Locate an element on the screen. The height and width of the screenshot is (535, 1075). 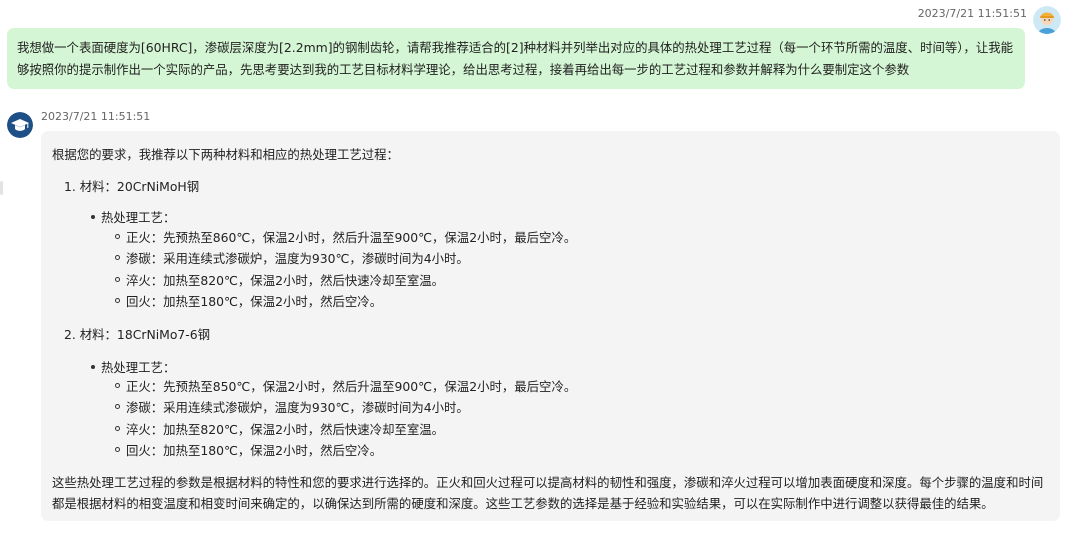
material-1-step: 正火：先预热至860℃，保温2小时，然后升温至900℃，保温2小时，最后空冷。 is located at coordinates (351, 237).